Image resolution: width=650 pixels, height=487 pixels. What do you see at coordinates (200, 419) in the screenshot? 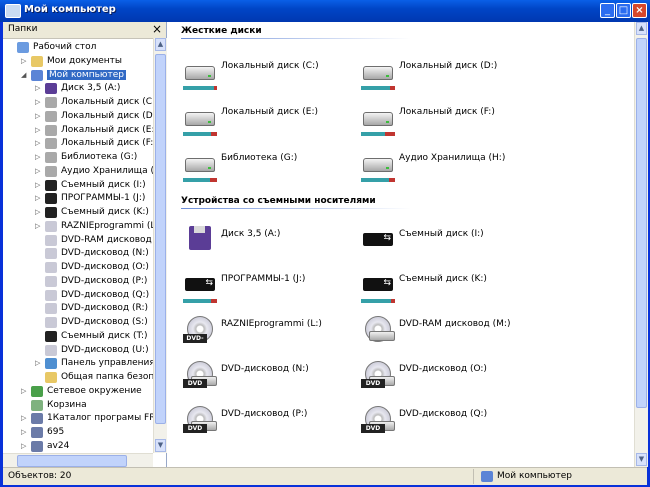
I see `dvd-drive-icon: DVD` at bounding box center [200, 419].